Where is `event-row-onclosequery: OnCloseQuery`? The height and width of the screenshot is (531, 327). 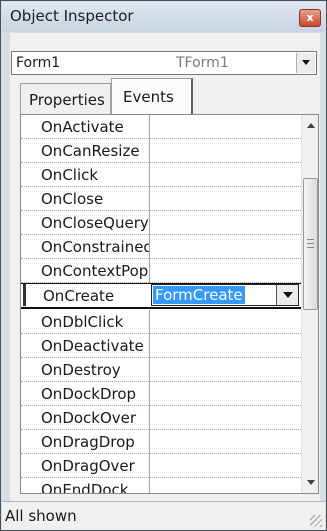
event-row-onclosequery: OnCloseQuery is located at coordinates (161, 223).